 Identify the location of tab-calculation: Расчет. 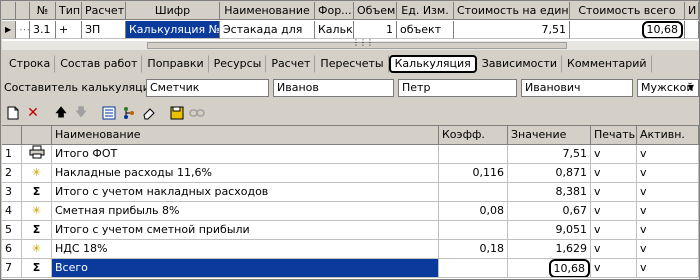
(291, 64).